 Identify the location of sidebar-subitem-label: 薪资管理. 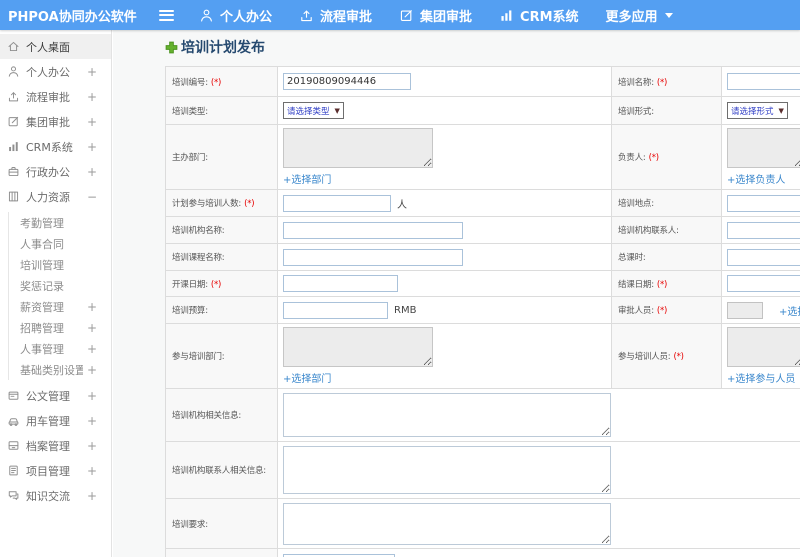
(42, 307).